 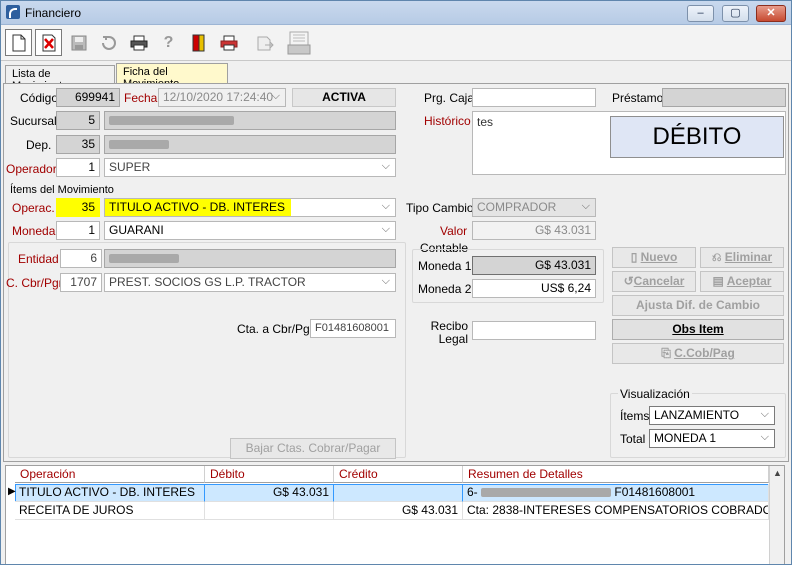 What do you see at coordinates (353, 328) in the screenshot?
I see `cta-field: F01481608001` at bounding box center [353, 328].